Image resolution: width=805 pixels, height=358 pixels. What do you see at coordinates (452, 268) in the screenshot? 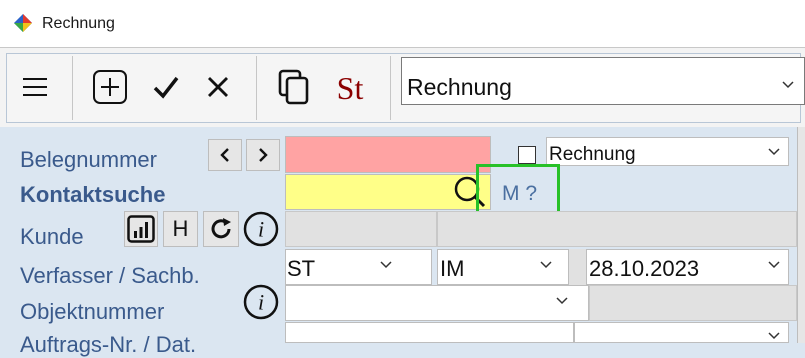
I see `sachb-select-value: IM` at bounding box center [452, 268].